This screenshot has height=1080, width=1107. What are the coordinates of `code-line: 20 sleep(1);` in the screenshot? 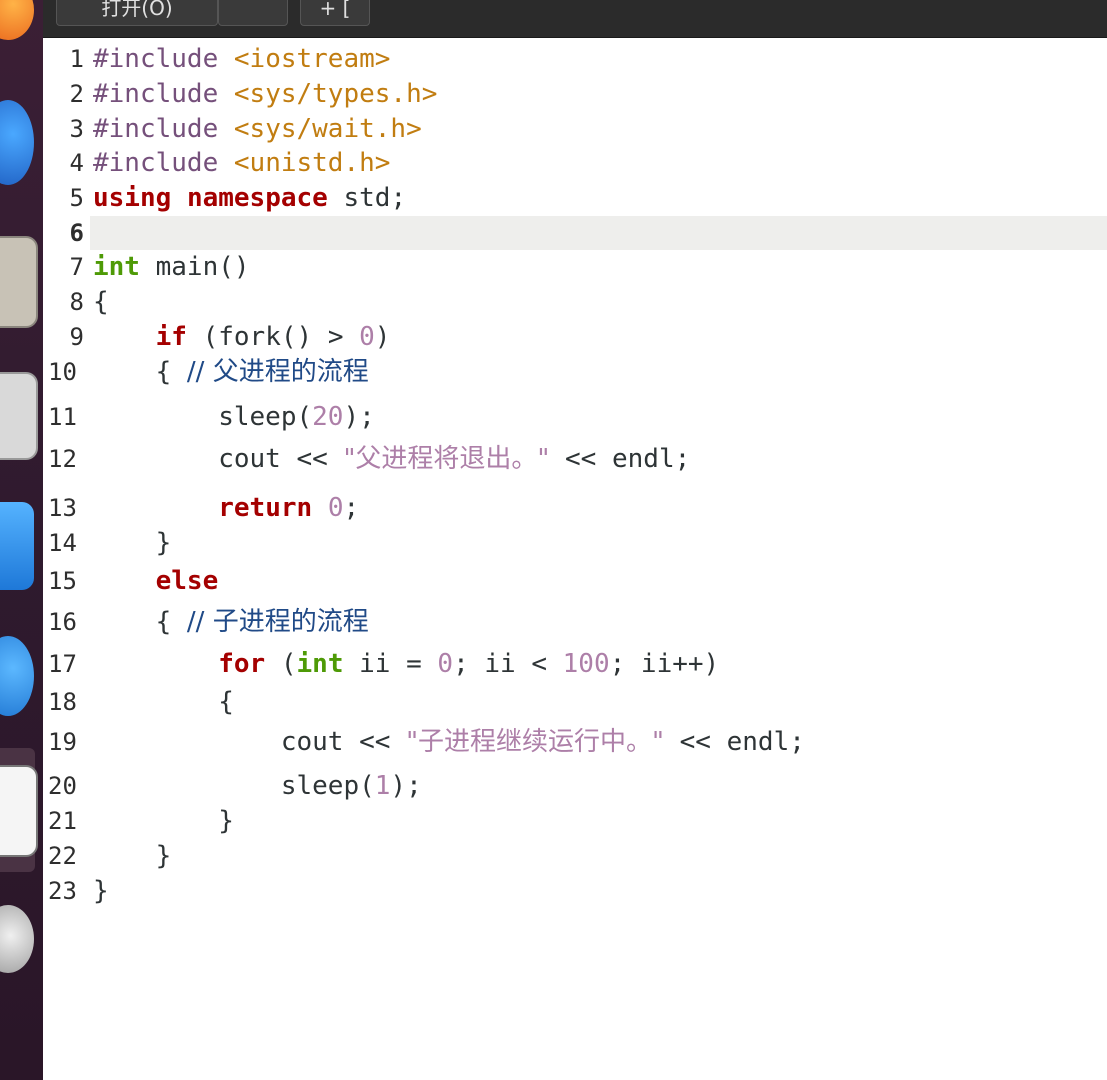 It's located at (575, 786).